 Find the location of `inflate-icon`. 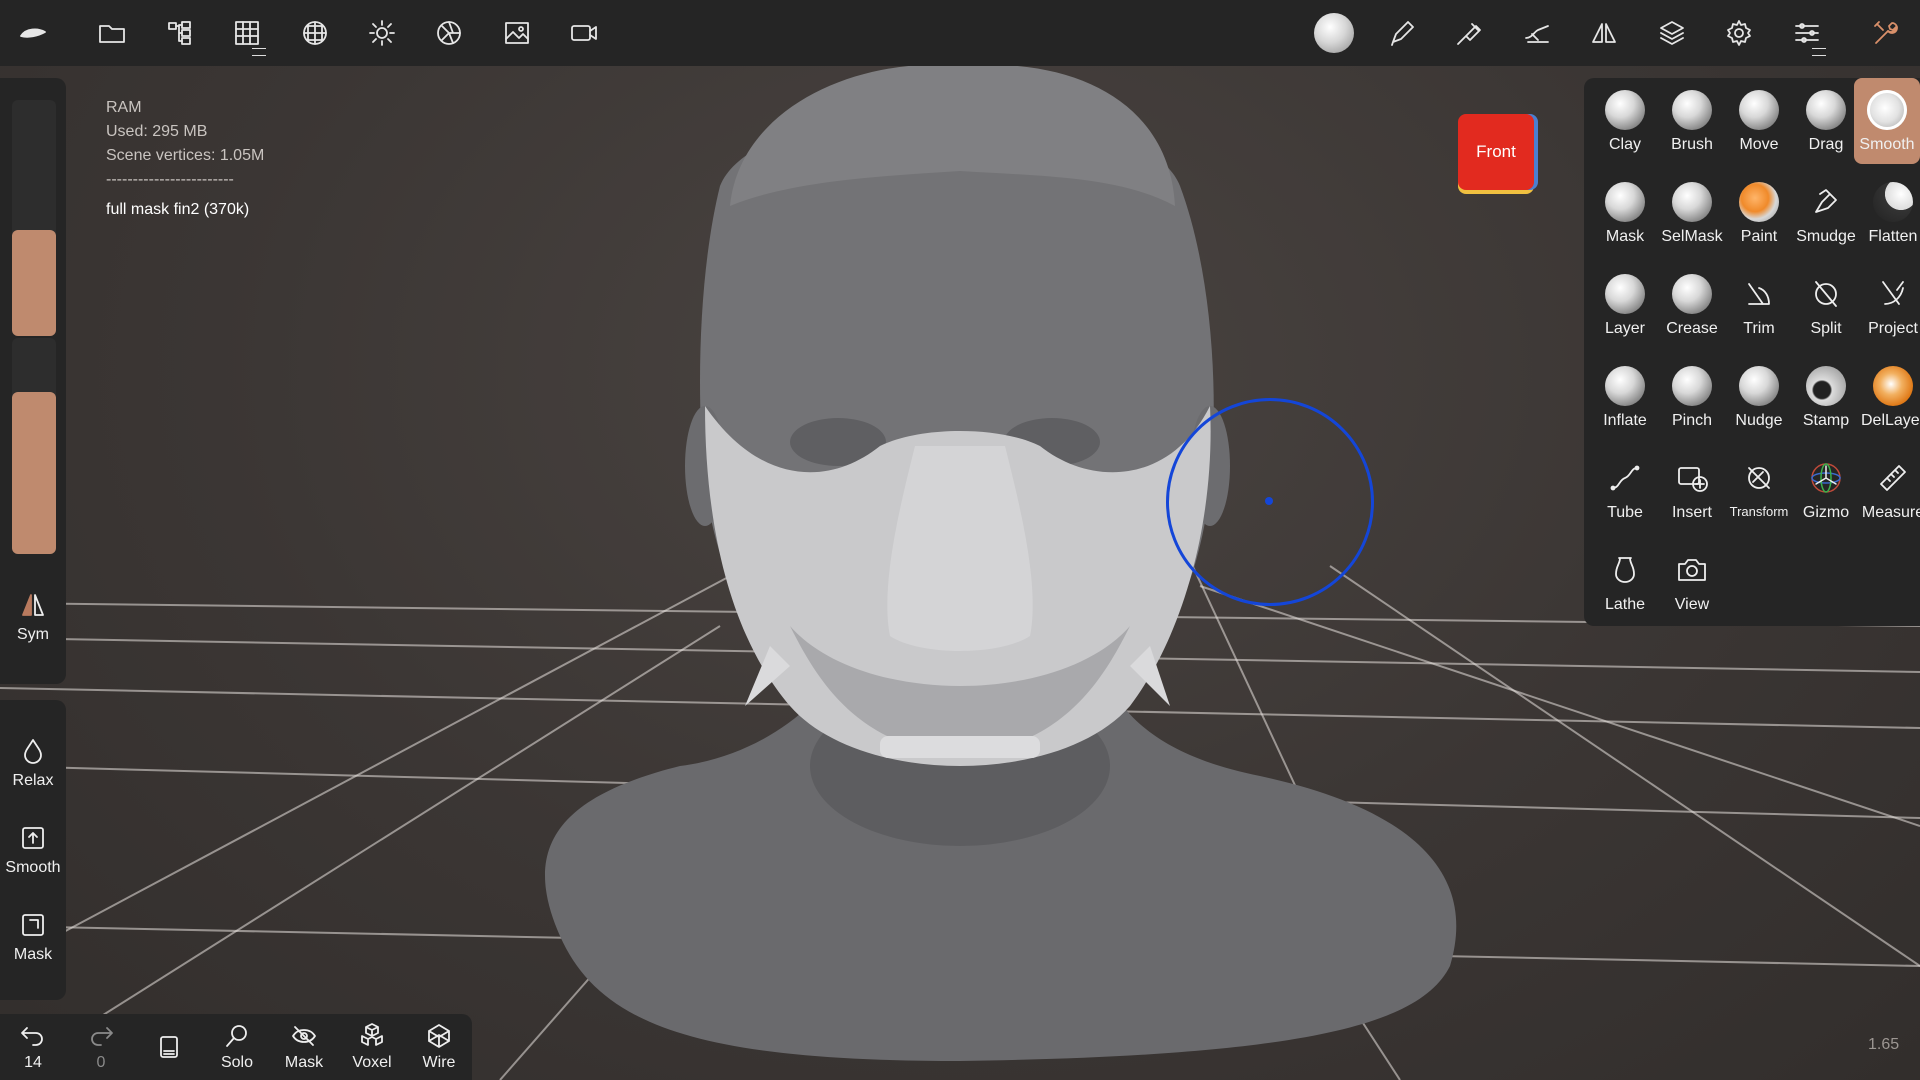

inflate-icon is located at coordinates (1625, 386).